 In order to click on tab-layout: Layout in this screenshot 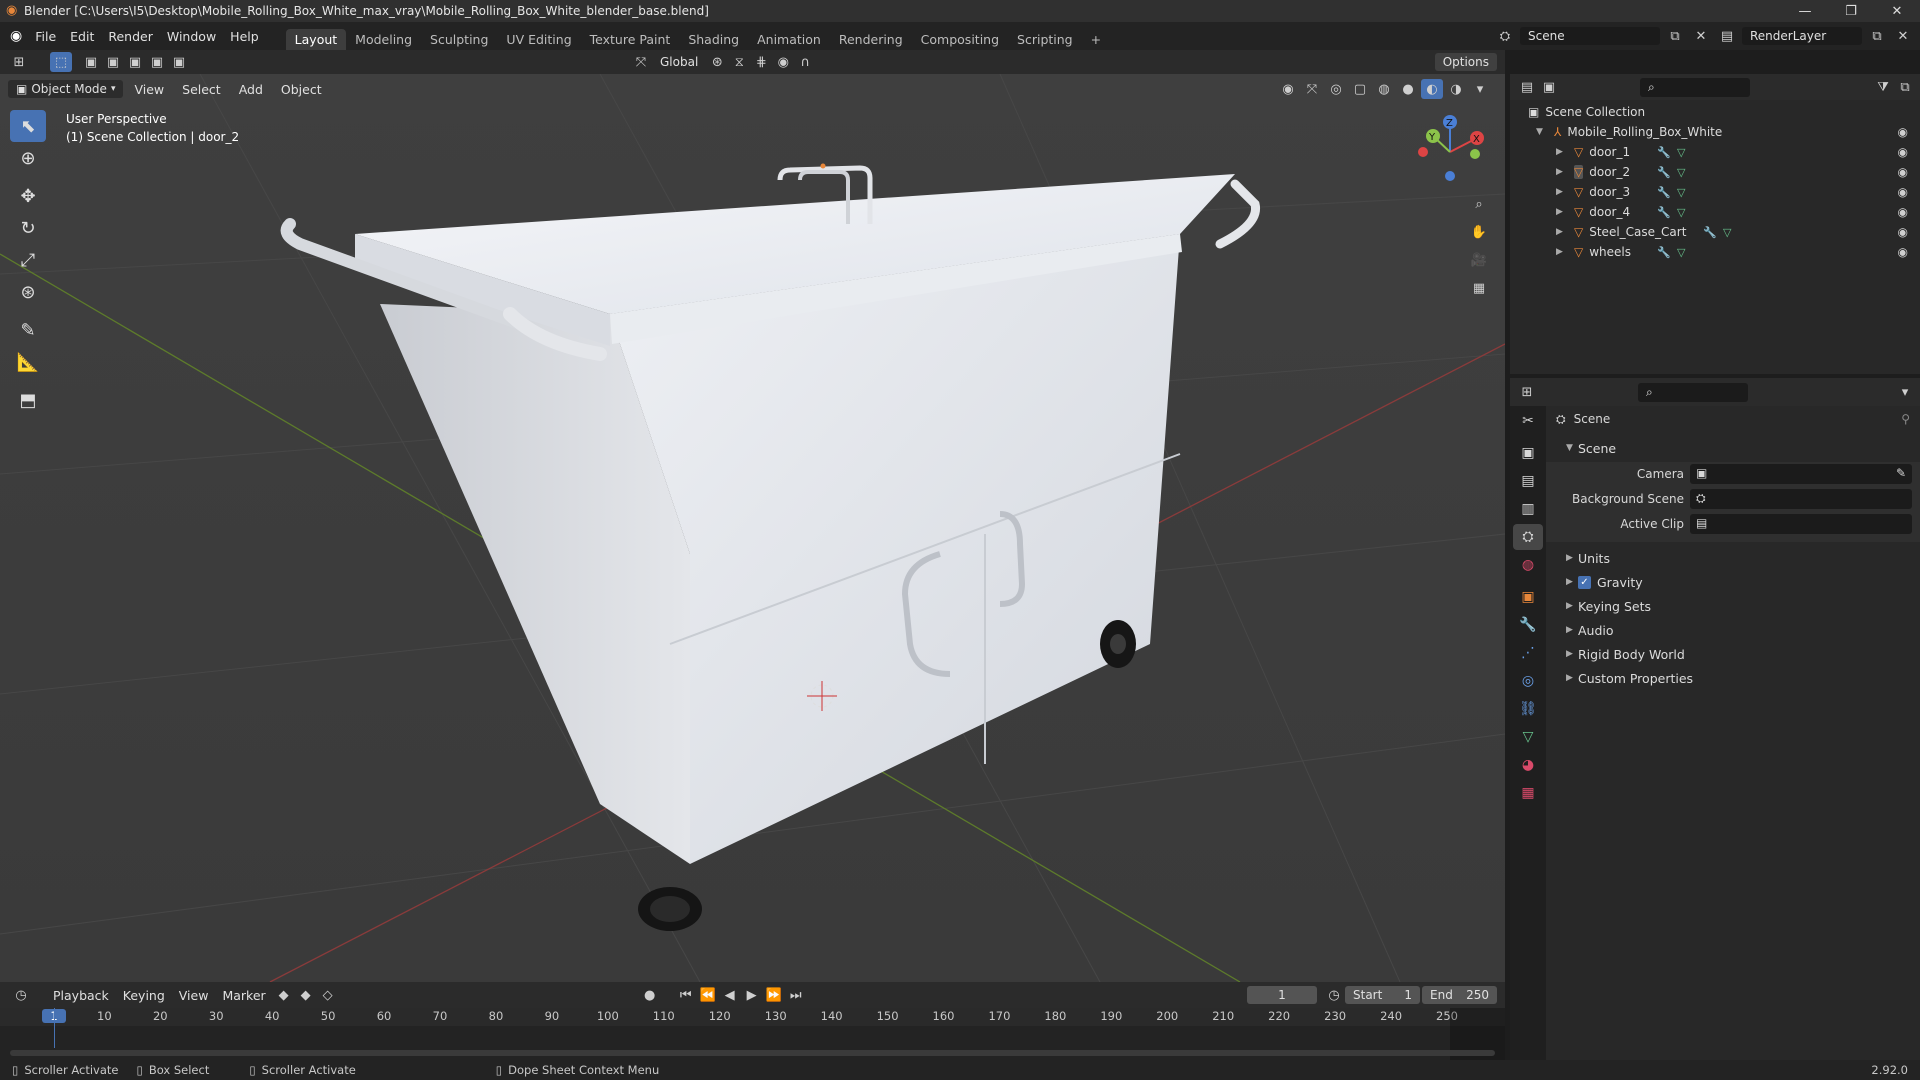, I will do `click(316, 39)`.